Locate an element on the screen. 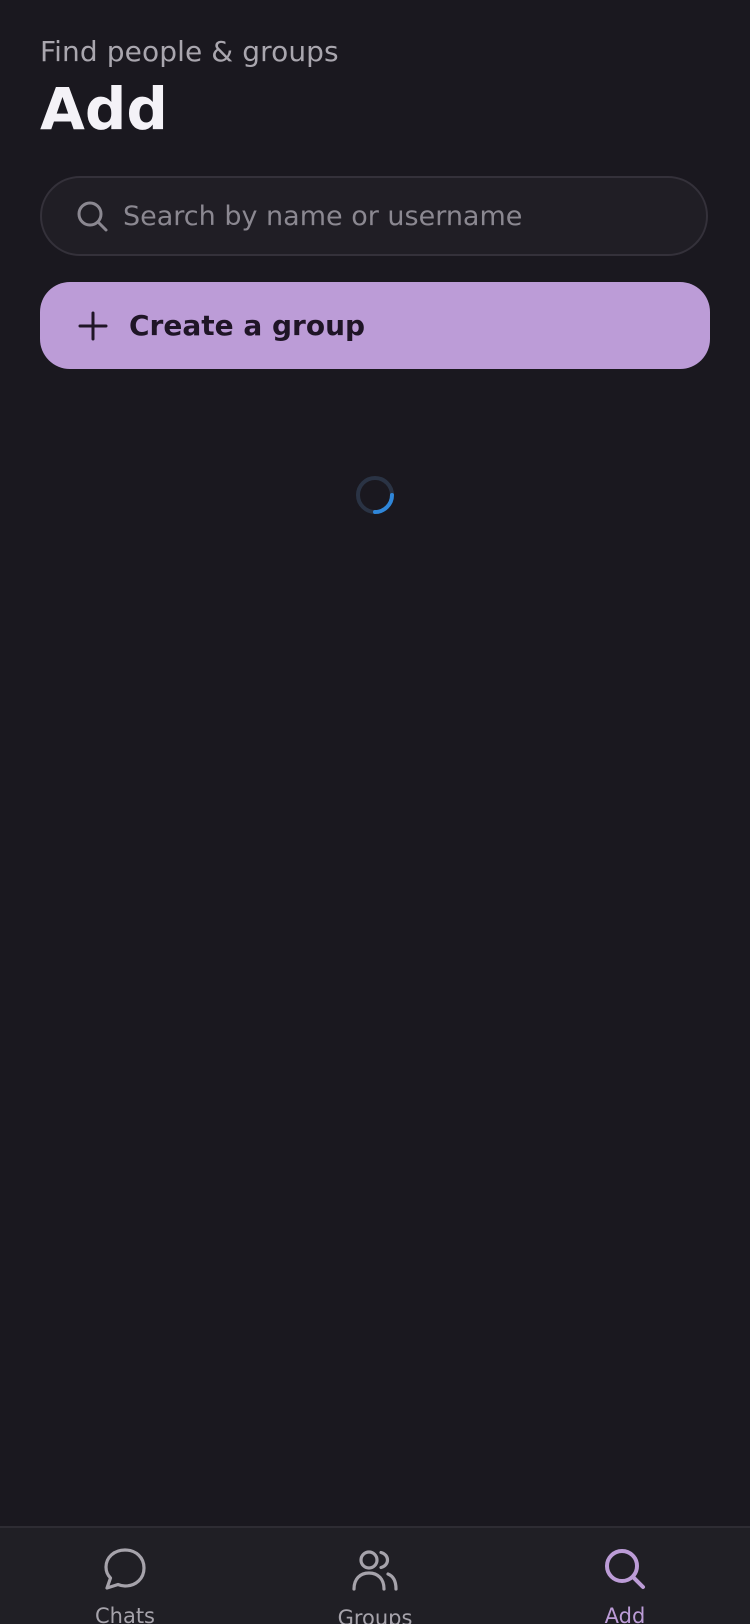  create-group-button: Create a group is located at coordinates (375, 325).